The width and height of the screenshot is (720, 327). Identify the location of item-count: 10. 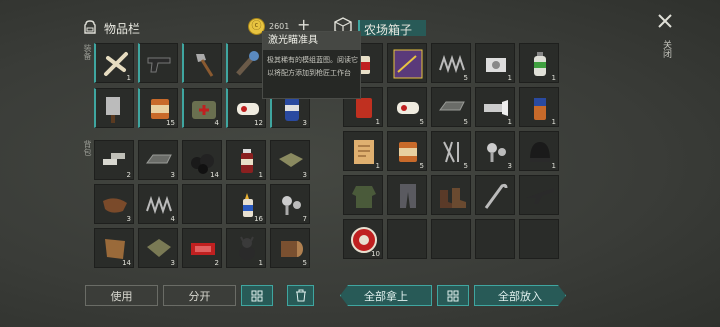
(375, 254).